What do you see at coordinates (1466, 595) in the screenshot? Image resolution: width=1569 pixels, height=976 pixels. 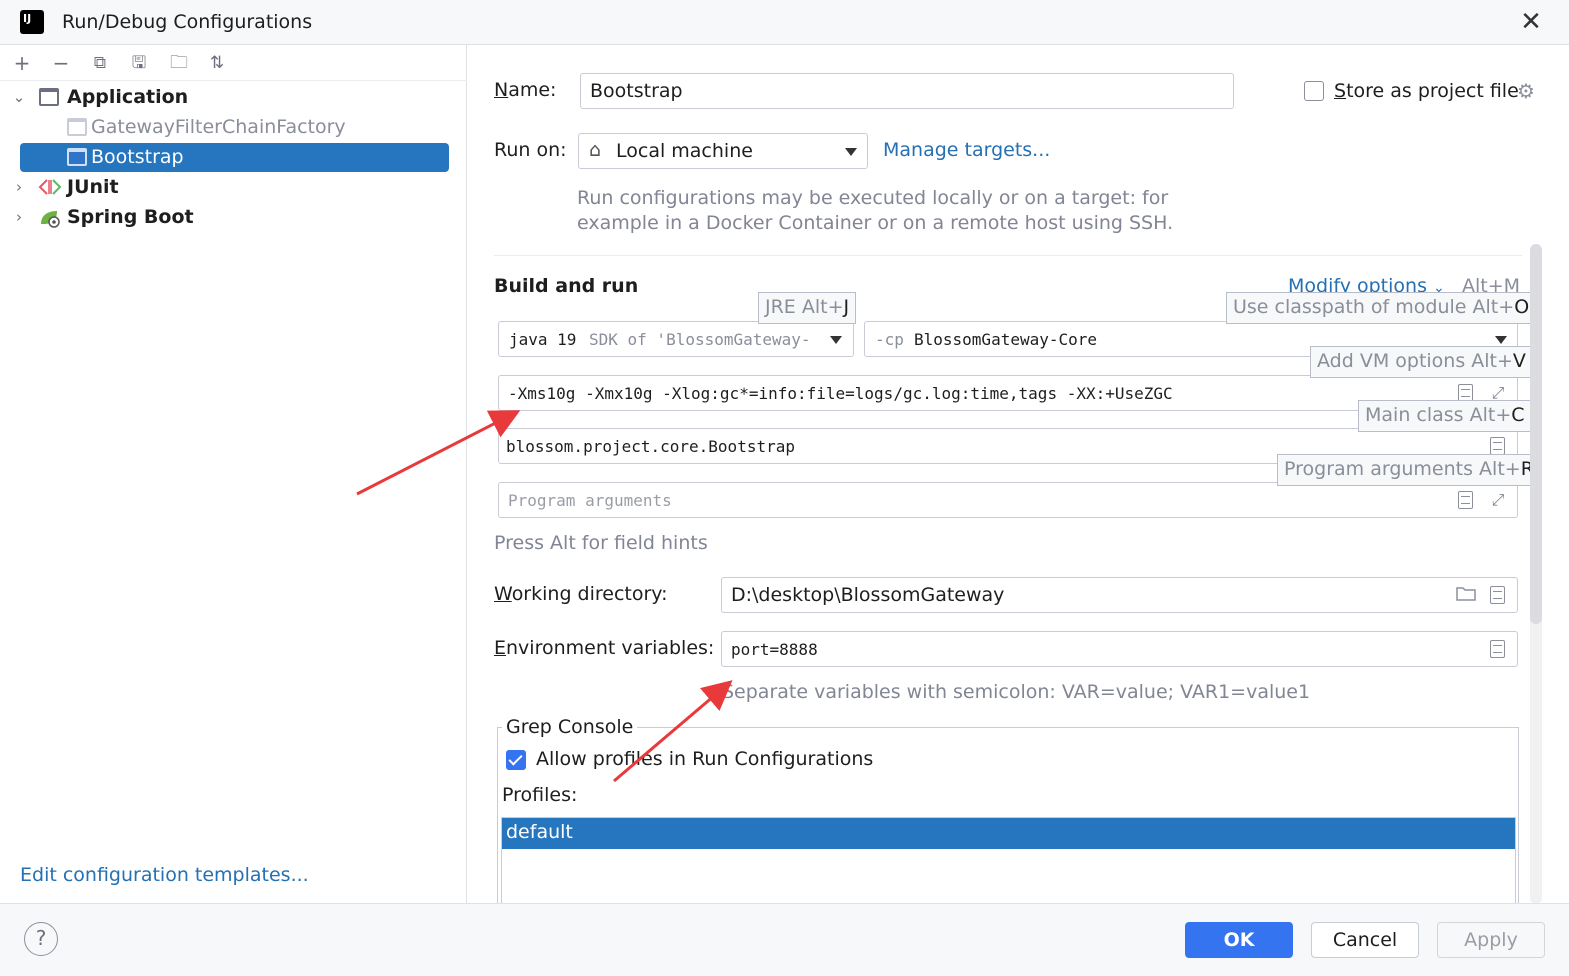 I see `folder-icon` at bounding box center [1466, 595].